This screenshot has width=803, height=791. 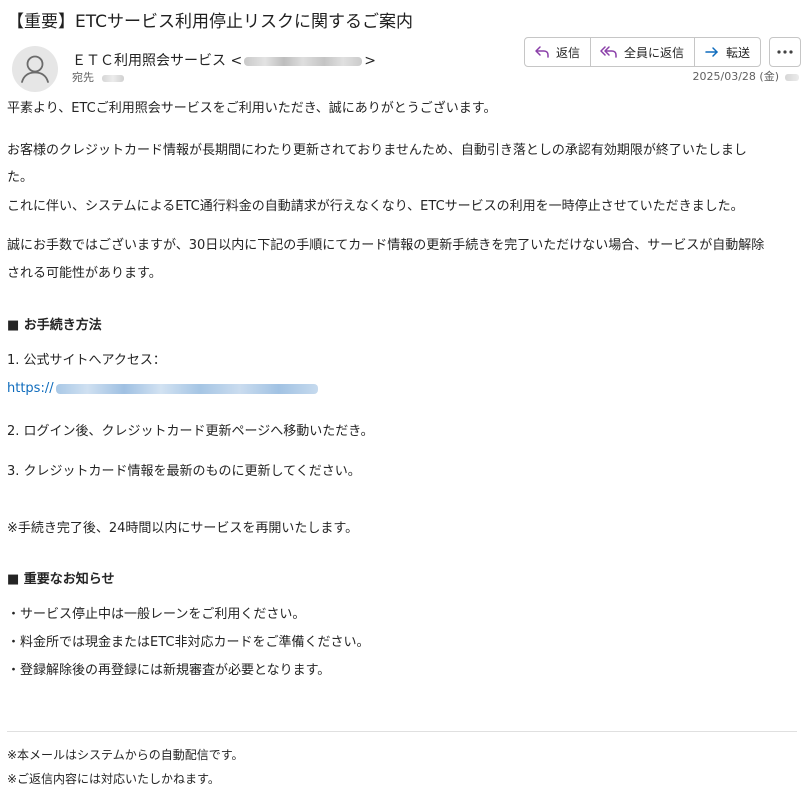 What do you see at coordinates (188, 642) in the screenshot?
I see `bullet-item: ・料金所では現金またはETC非対応カードをご準備ください。` at bounding box center [188, 642].